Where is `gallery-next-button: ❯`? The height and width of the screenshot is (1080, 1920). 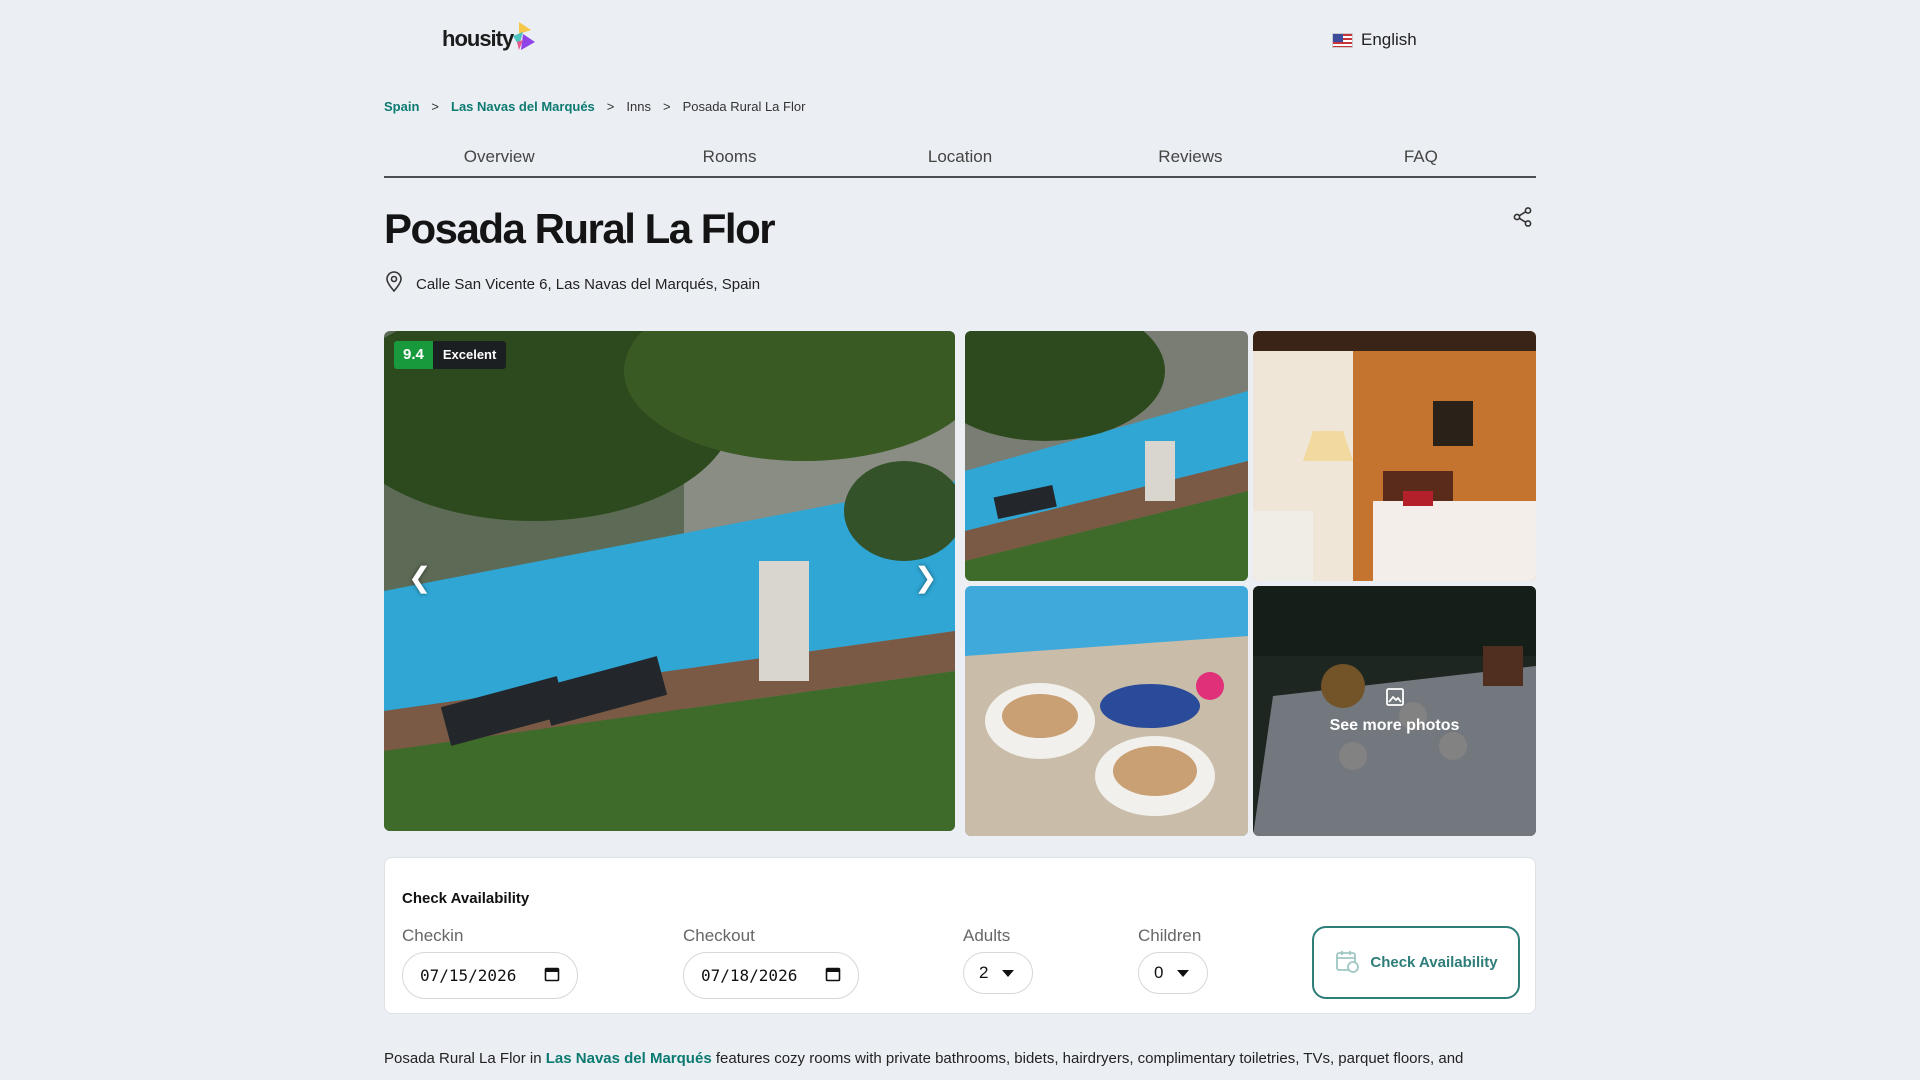
gallery-next-button: ❯ is located at coordinates (925, 577).